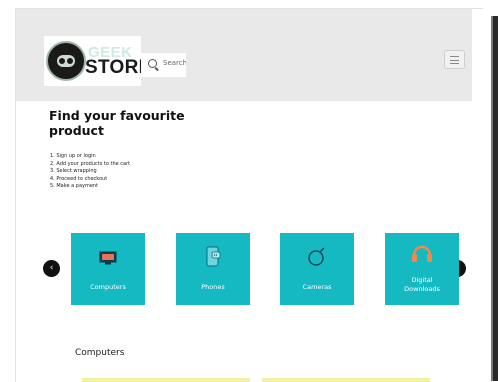 The width and height of the screenshot is (498, 382). What do you see at coordinates (73, 171) in the screenshot?
I see `step-item: 3. Select wrapping` at bounding box center [73, 171].